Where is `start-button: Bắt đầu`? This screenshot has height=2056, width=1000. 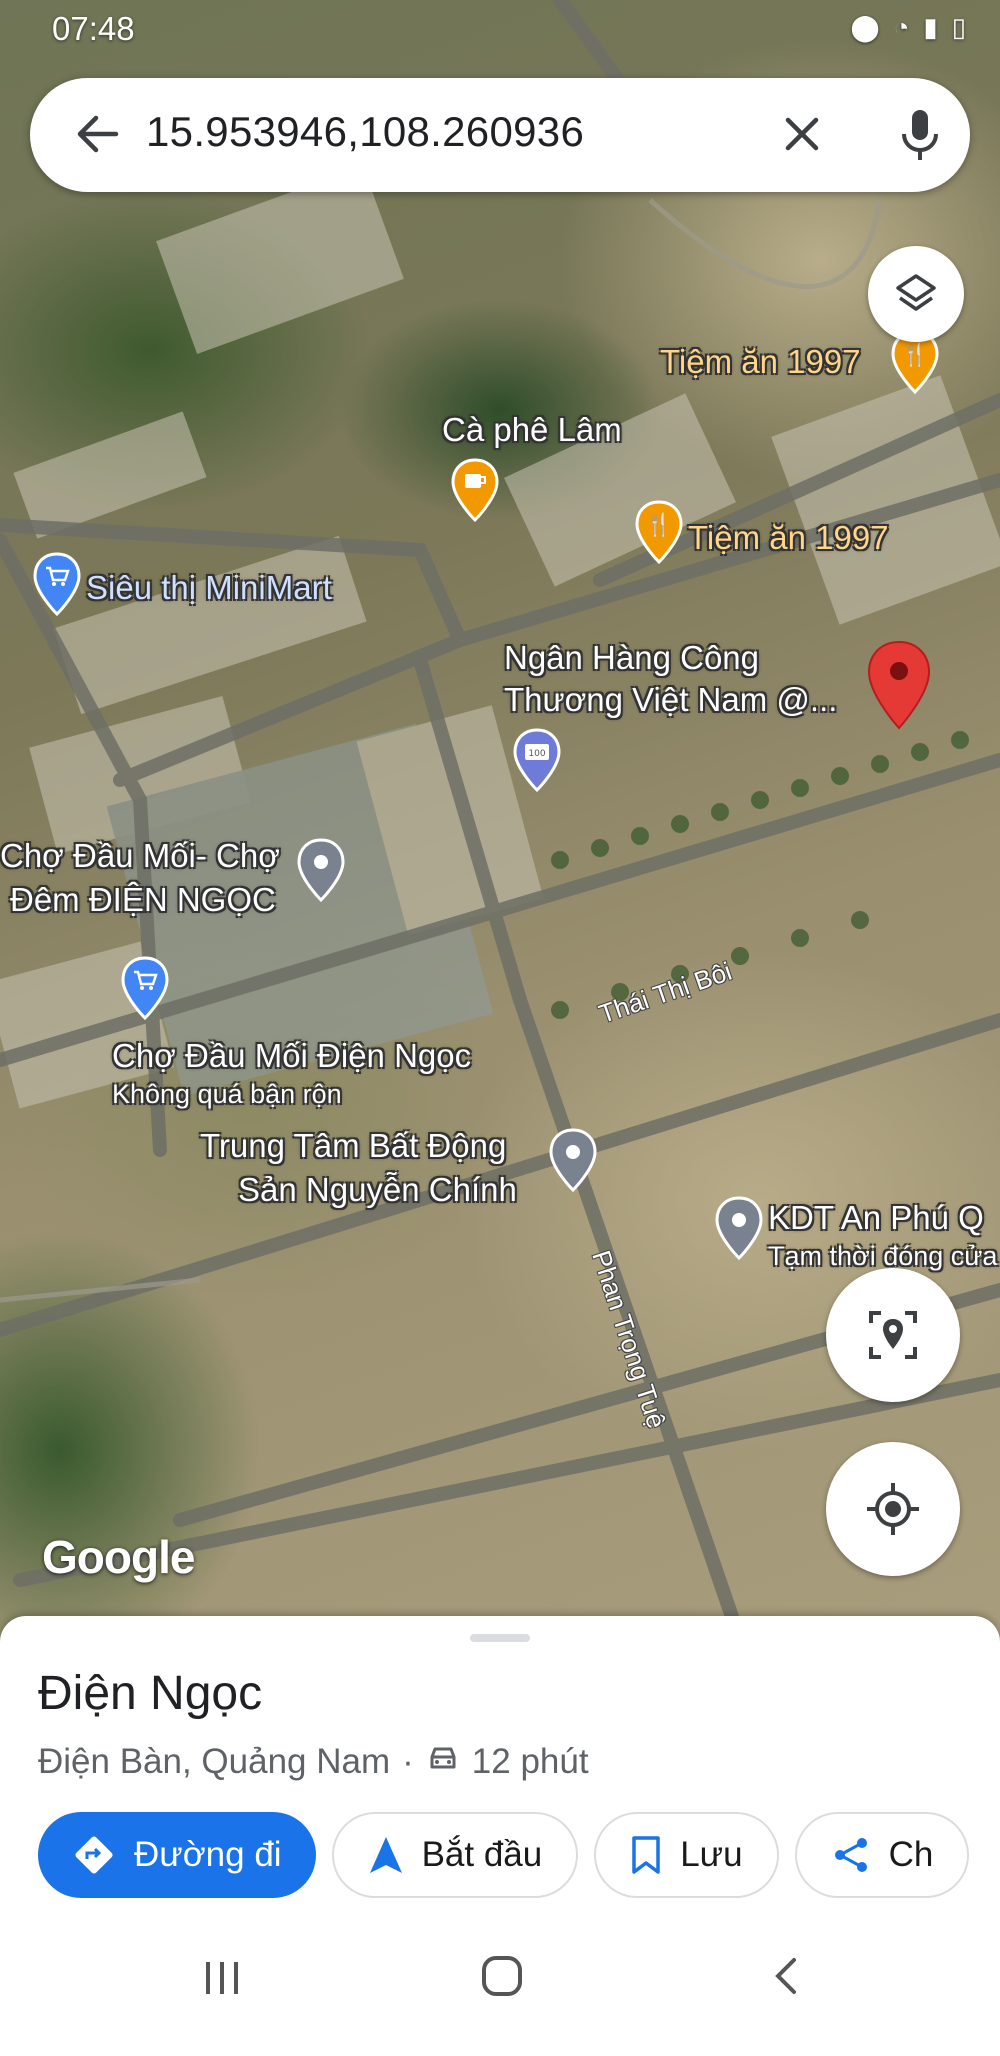 start-button: Bắt đầu is located at coordinates (455, 1855).